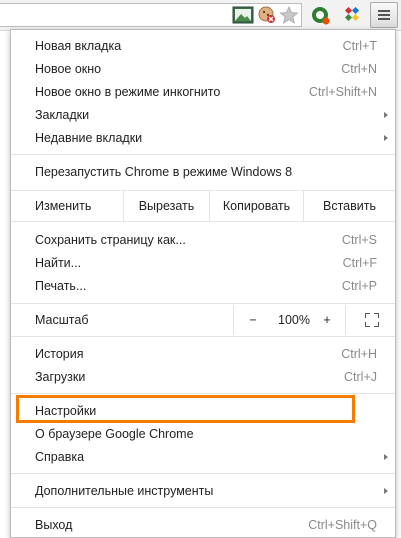 Image resolution: width=401 pixels, height=538 pixels. What do you see at coordinates (203, 434) in the screenshot?
I see `menu-item-about-chrome: О браузере Google Chrome` at bounding box center [203, 434].